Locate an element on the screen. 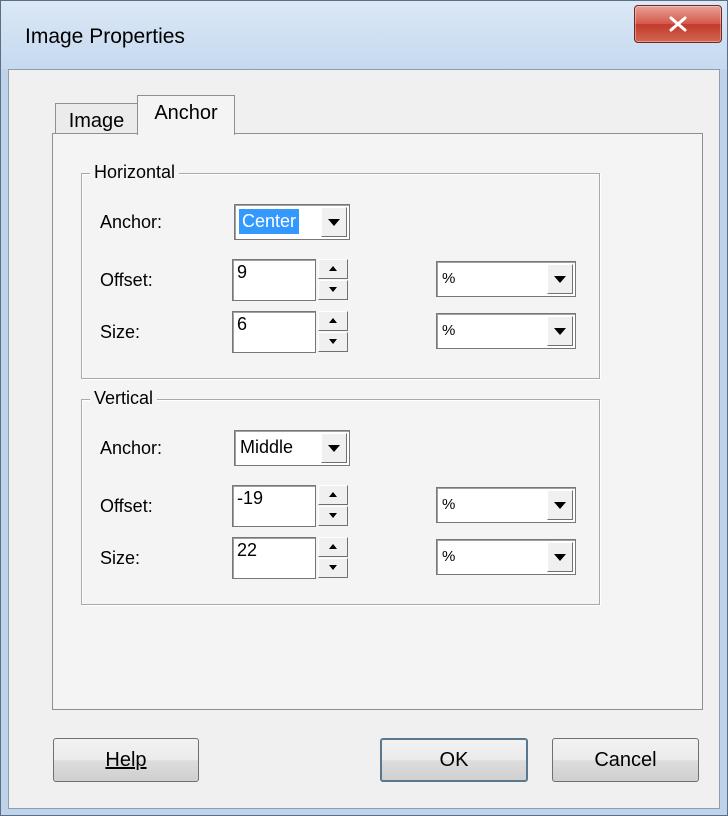  vertical-size-input: 22 is located at coordinates (274, 558).